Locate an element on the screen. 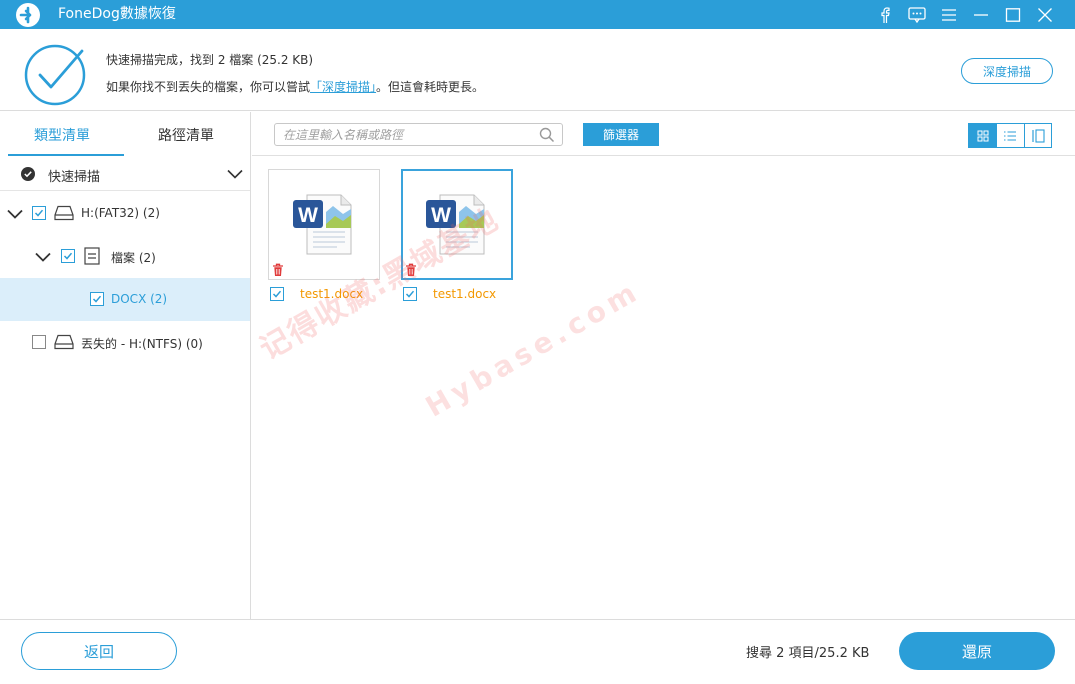 This screenshot has height=684, width=1075. tab-path-list: 路徑清單 is located at coordinates (186, 134).